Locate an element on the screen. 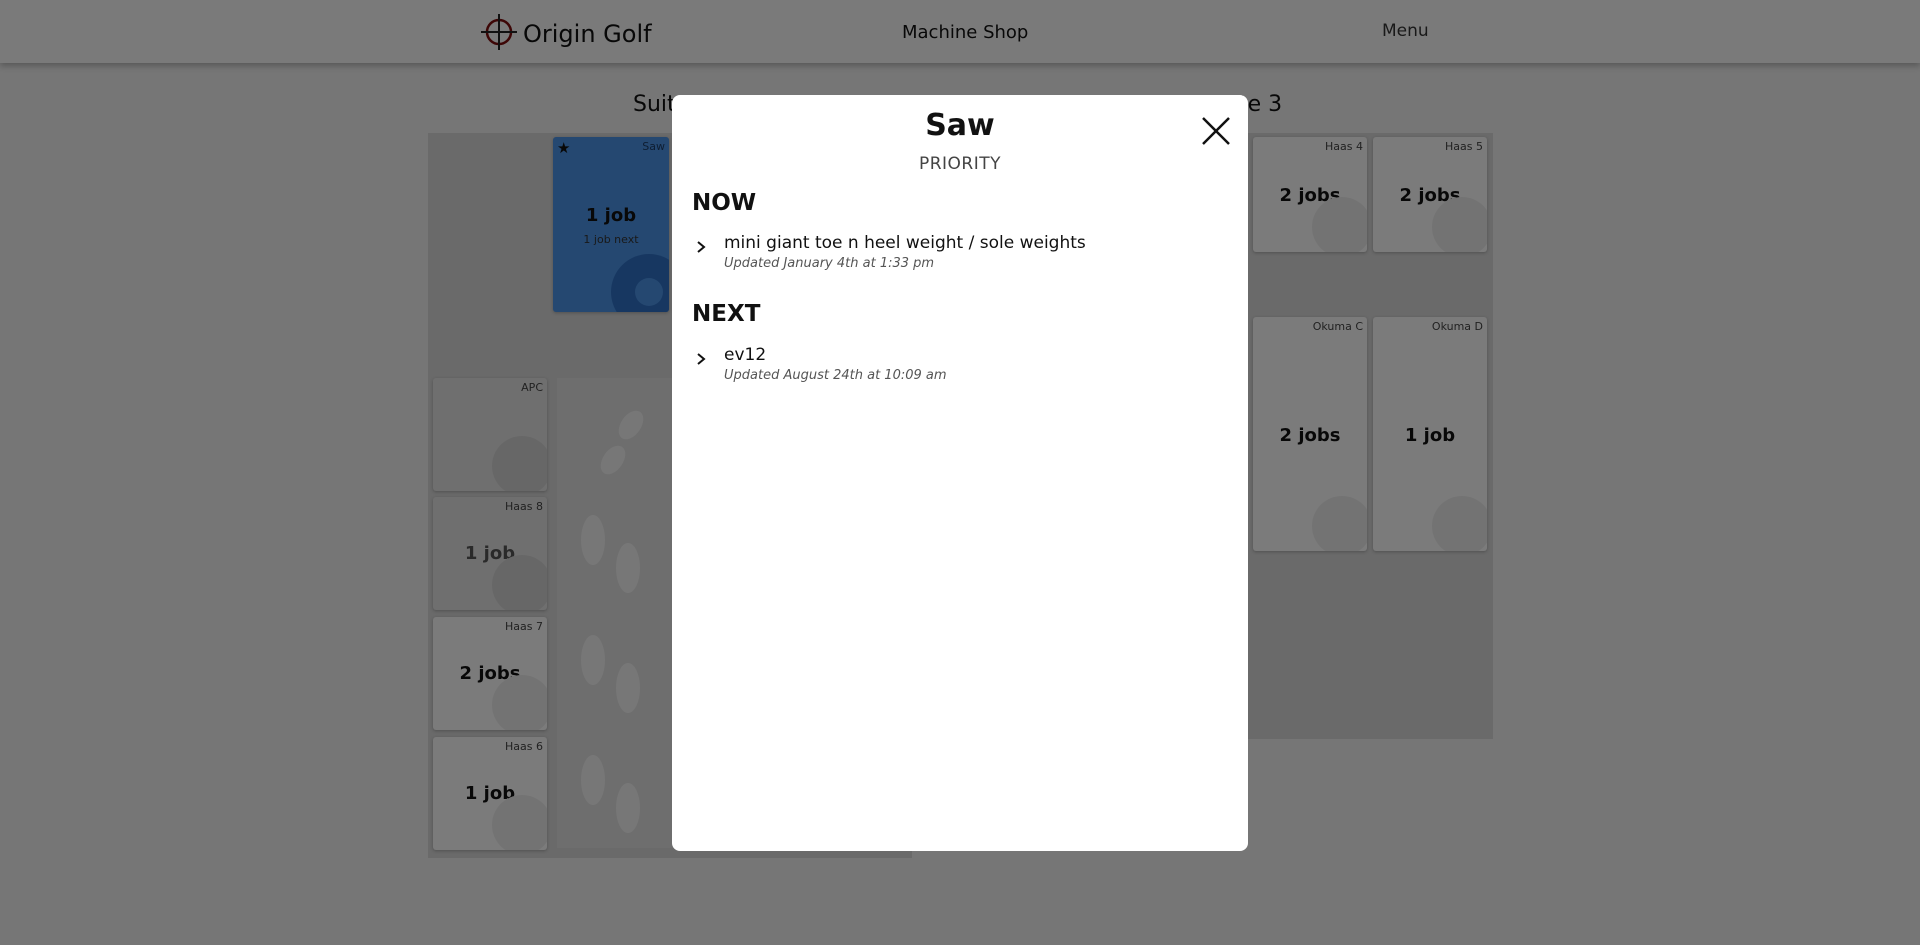 Image resolution: width=1920 pixels, height=945 pixels. job-updated: Updated August 24th at 10:09 am is located at coordinates (835, 375).